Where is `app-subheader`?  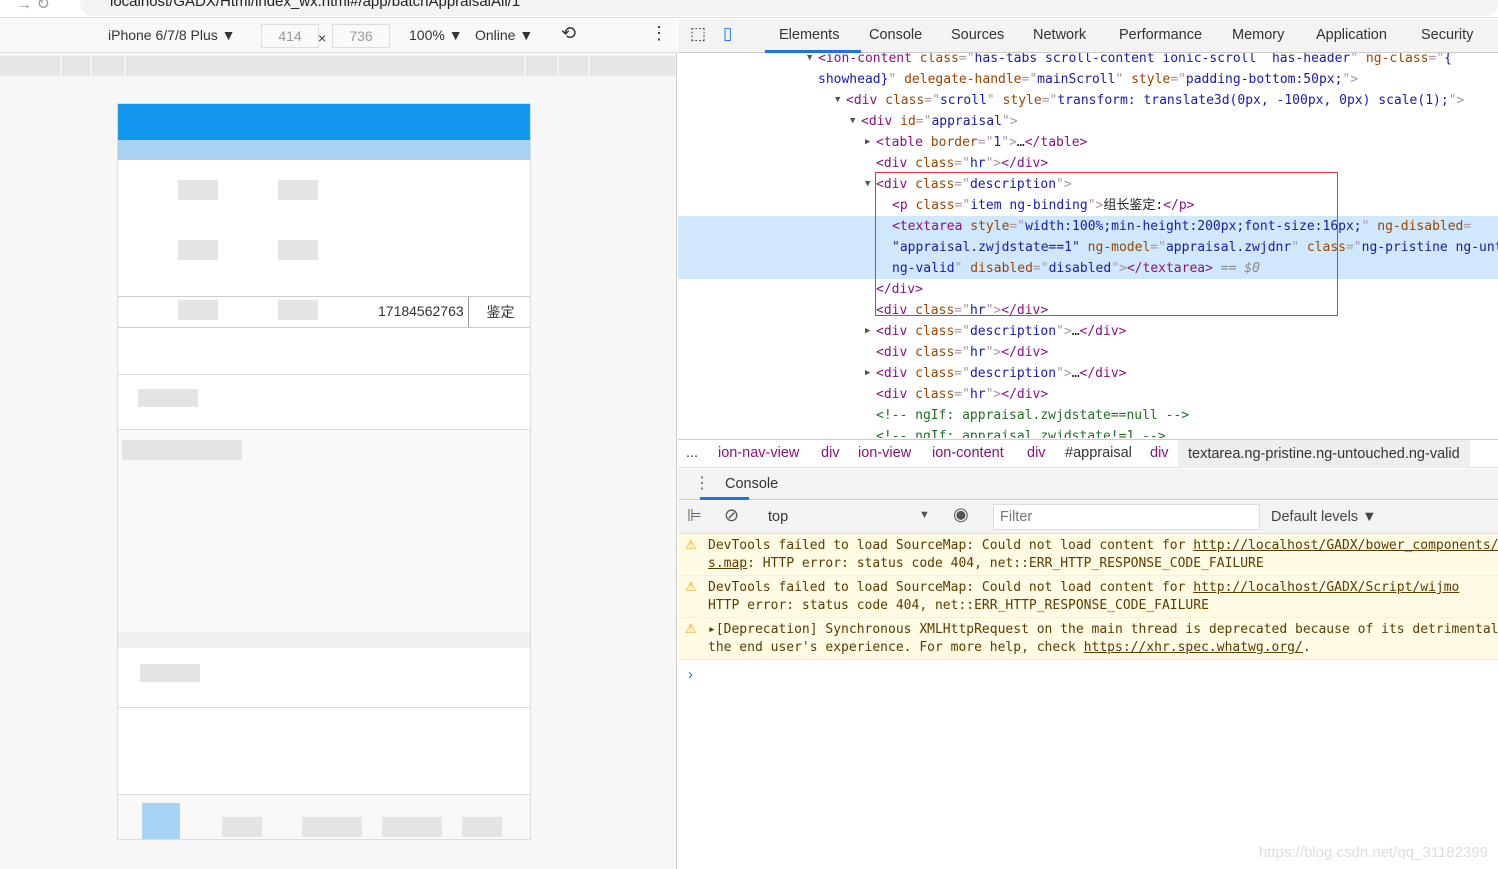
app-subheader is located at coordinates (324, 150).